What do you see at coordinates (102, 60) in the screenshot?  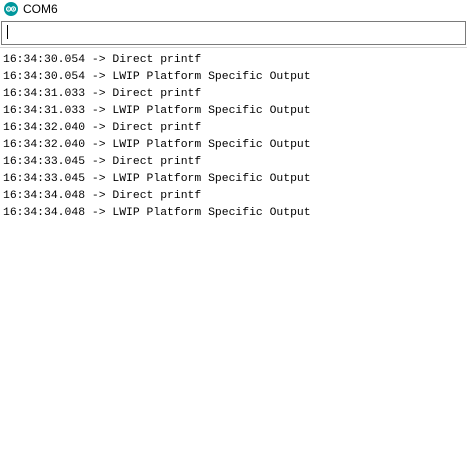 I see `output-line: 16:34:30.054 -> Direct printf` at bounding box center [102, 60].